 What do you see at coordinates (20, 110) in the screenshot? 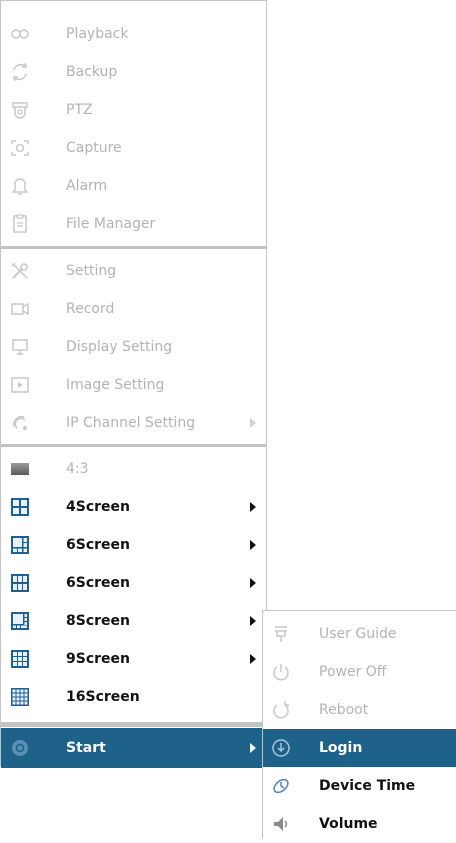
I see `ptz-icon` at bounding box center [20, 110].